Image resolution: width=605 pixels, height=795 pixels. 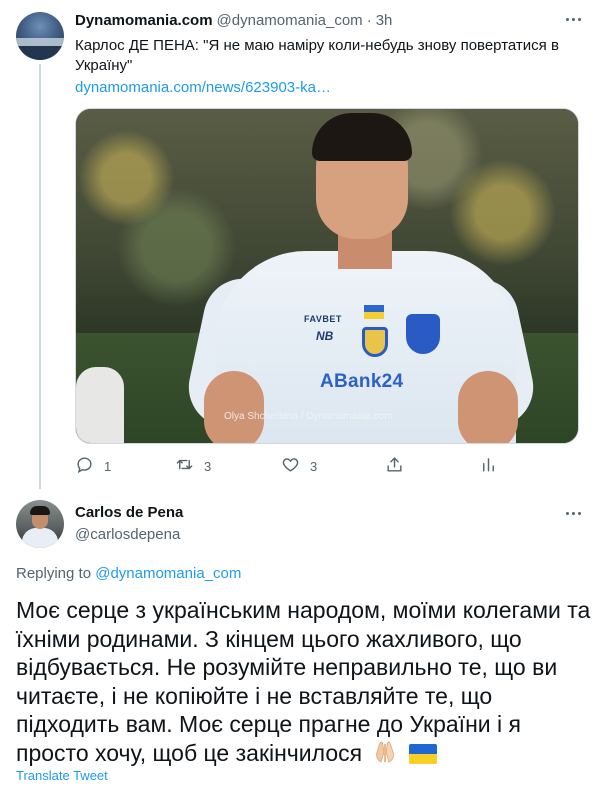 I want to click on photo-arm-right, so click(x=488, y=407).